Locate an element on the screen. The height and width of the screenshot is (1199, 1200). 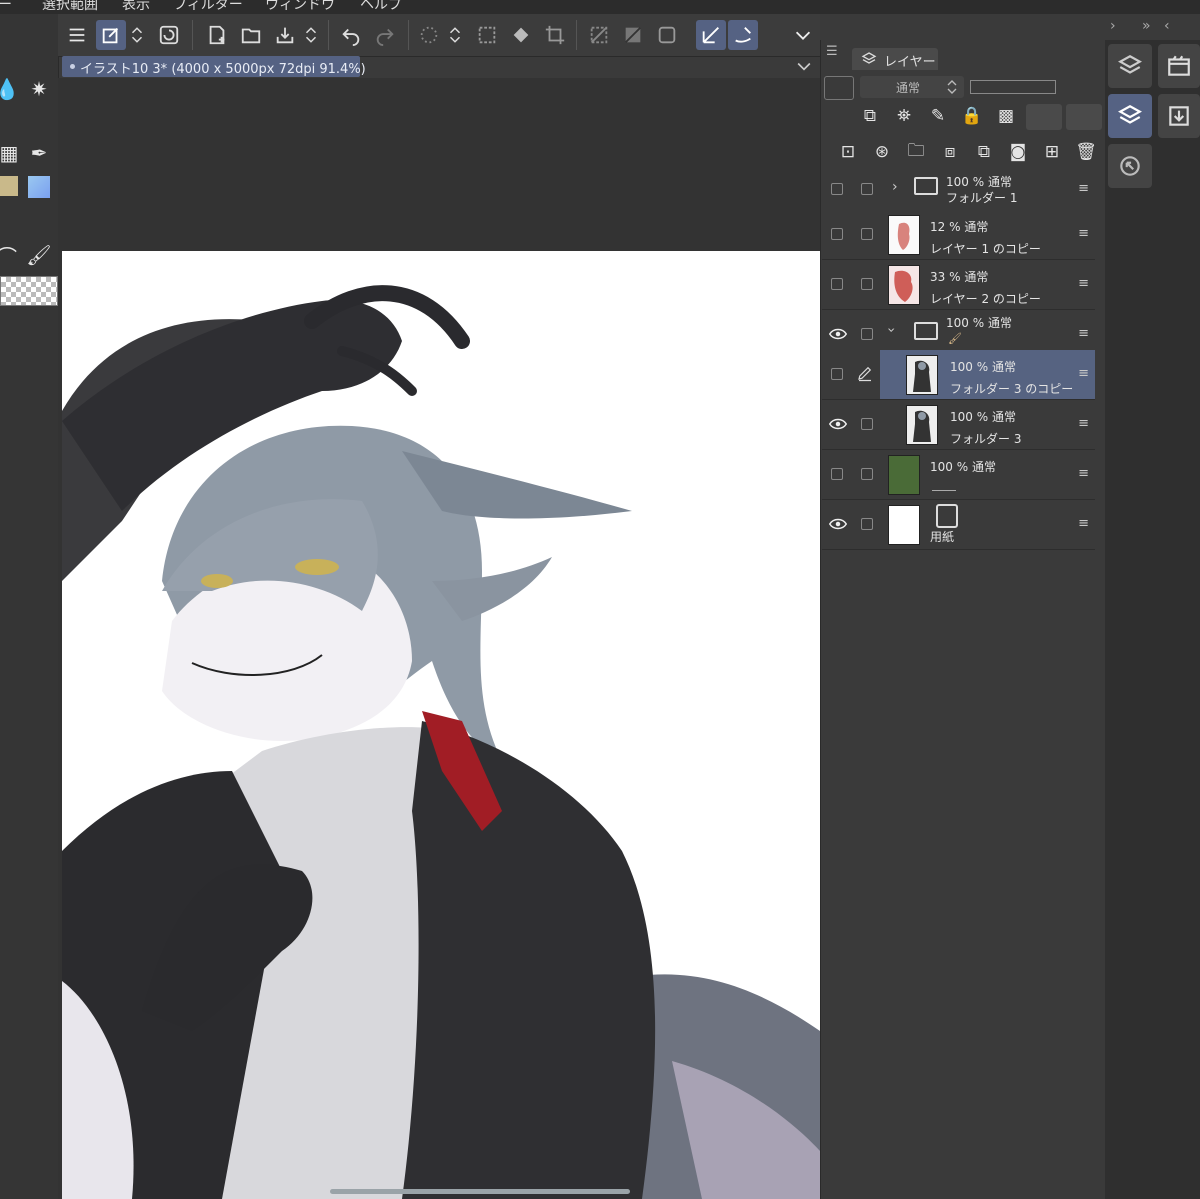
brush-settings-icon is located at coordinates (743, 35).